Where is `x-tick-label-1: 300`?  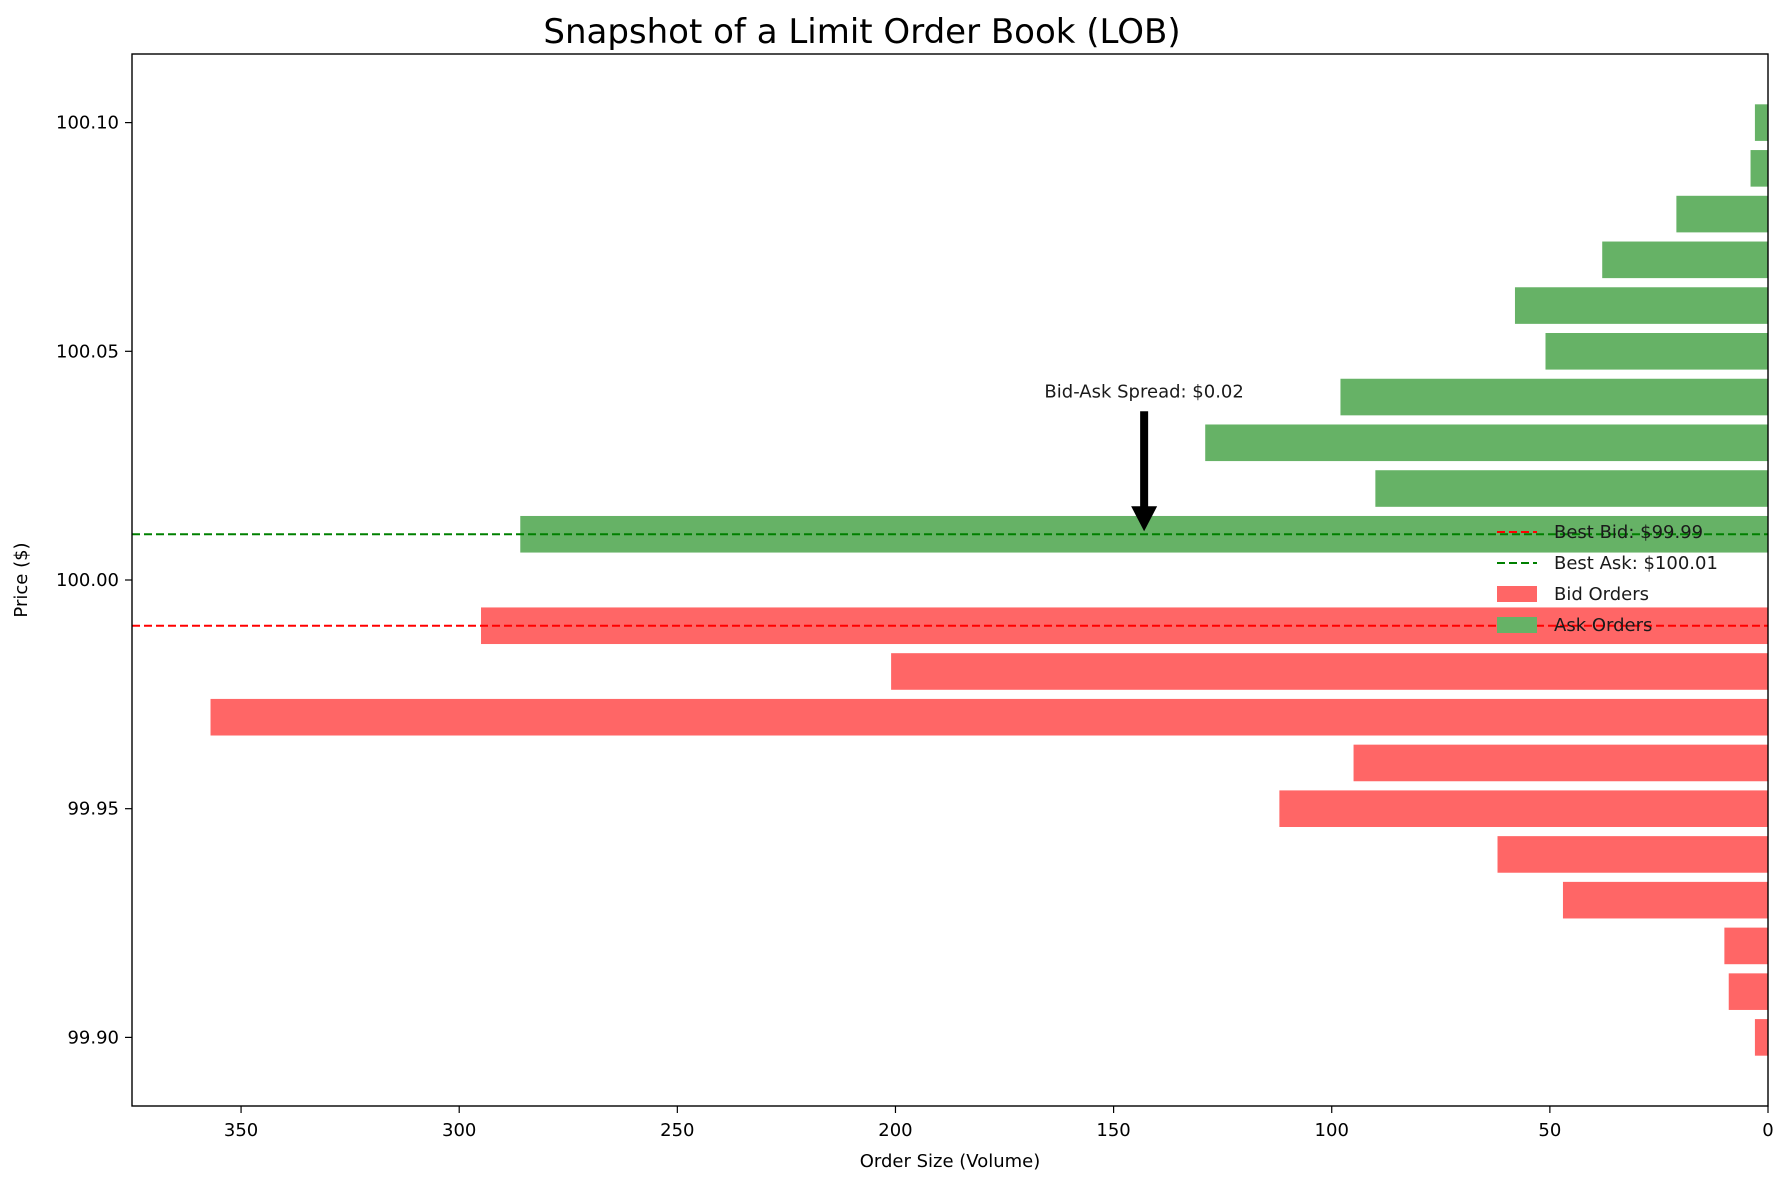
x-tick-label-1: 300 is located at coordinates (459, 1130).